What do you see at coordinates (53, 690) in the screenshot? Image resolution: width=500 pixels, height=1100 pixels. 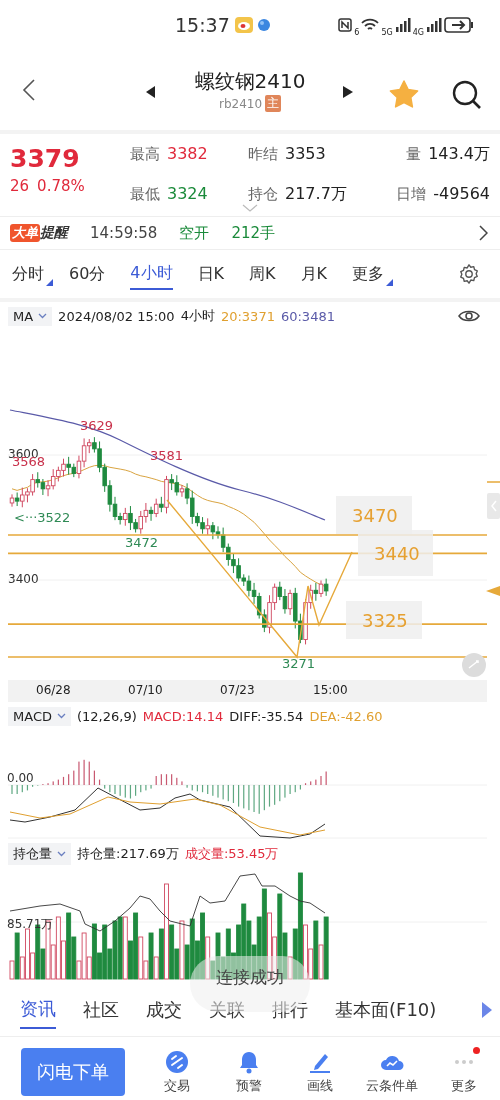 I see `time-axis-label: 06/28` at bounding box center [53, 690].